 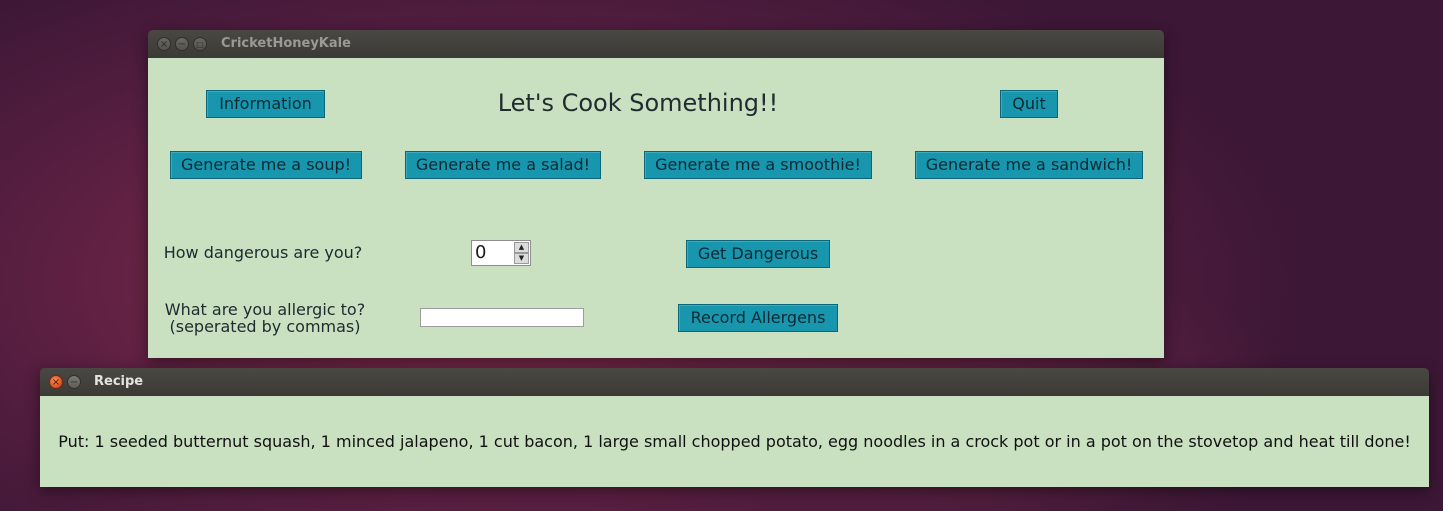 I want to click on spinbox-arrows: ▲ ▼, so click(x=521, y=253).